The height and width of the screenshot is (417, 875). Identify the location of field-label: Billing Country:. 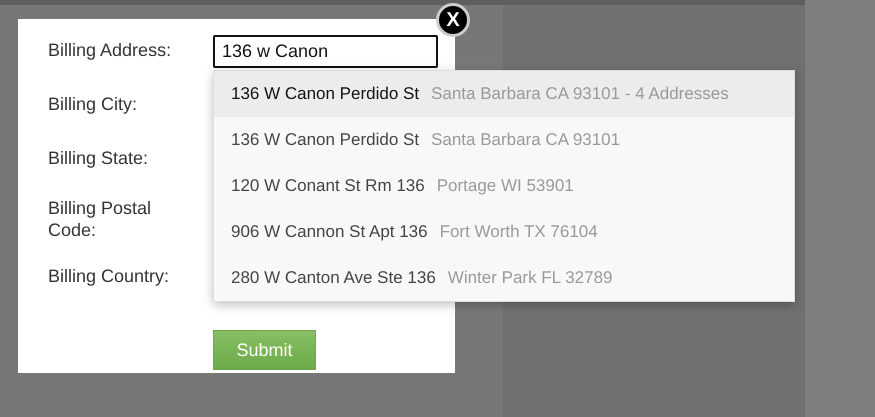
(109, 276).